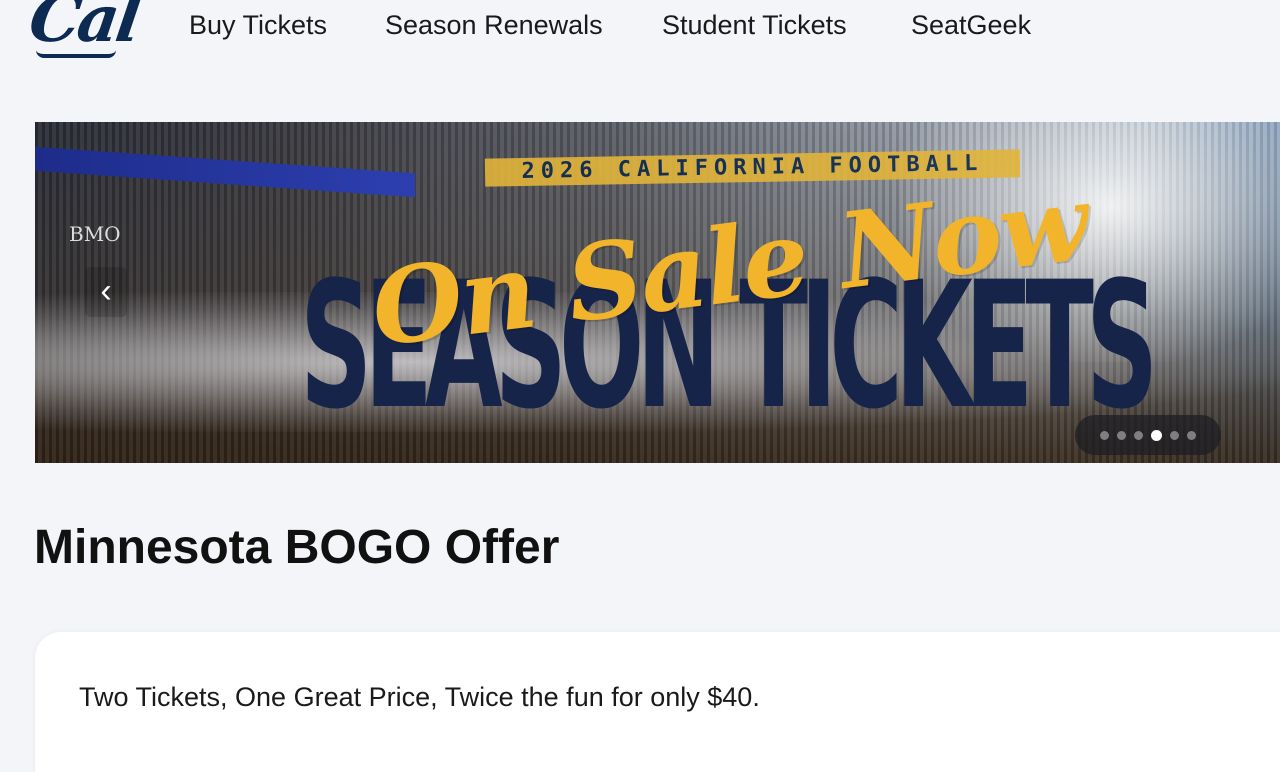 This screenshot has width=1280, height=772. What do you see at coordinates (76, 54) in the screenshot?
I see `logo-swoosh` at bounding box center [76, 54].